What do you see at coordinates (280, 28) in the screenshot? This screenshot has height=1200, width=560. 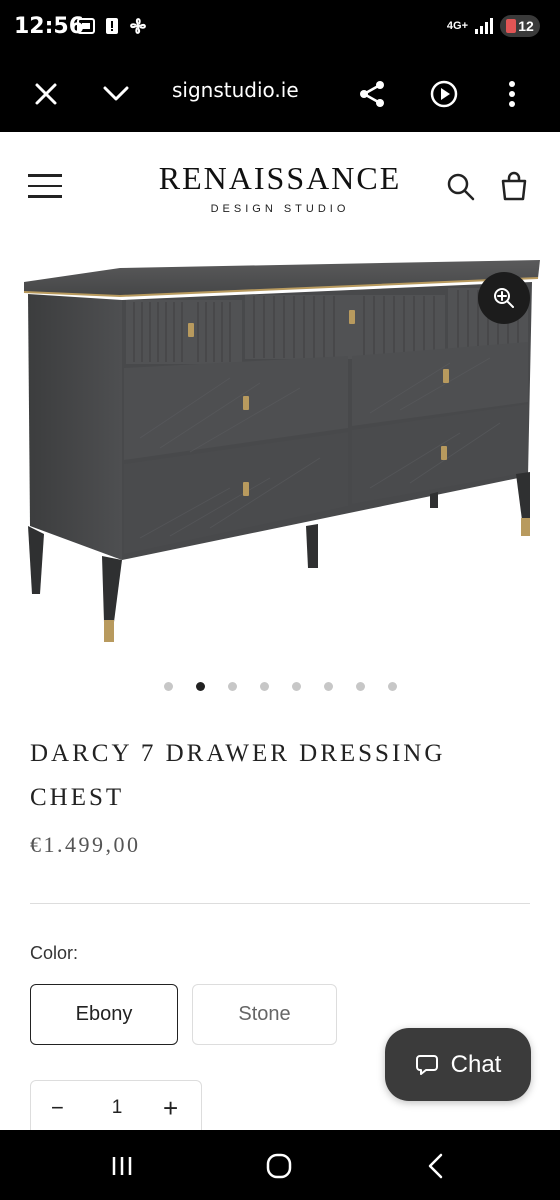 I see `status-bar: 12:56 4G+ 12` at bounding box center [280, 28].